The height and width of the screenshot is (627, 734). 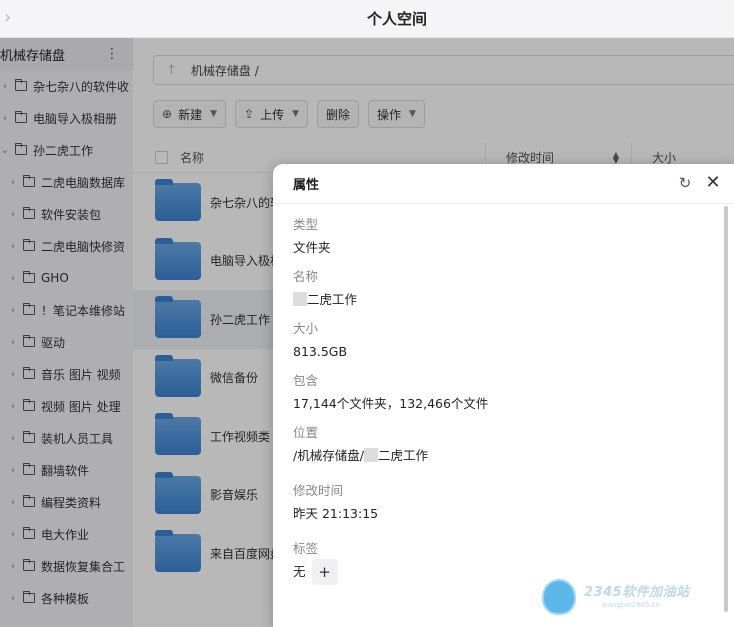 I want to click on name-field: 名称 二虎工作, so click(x=325, y=288).